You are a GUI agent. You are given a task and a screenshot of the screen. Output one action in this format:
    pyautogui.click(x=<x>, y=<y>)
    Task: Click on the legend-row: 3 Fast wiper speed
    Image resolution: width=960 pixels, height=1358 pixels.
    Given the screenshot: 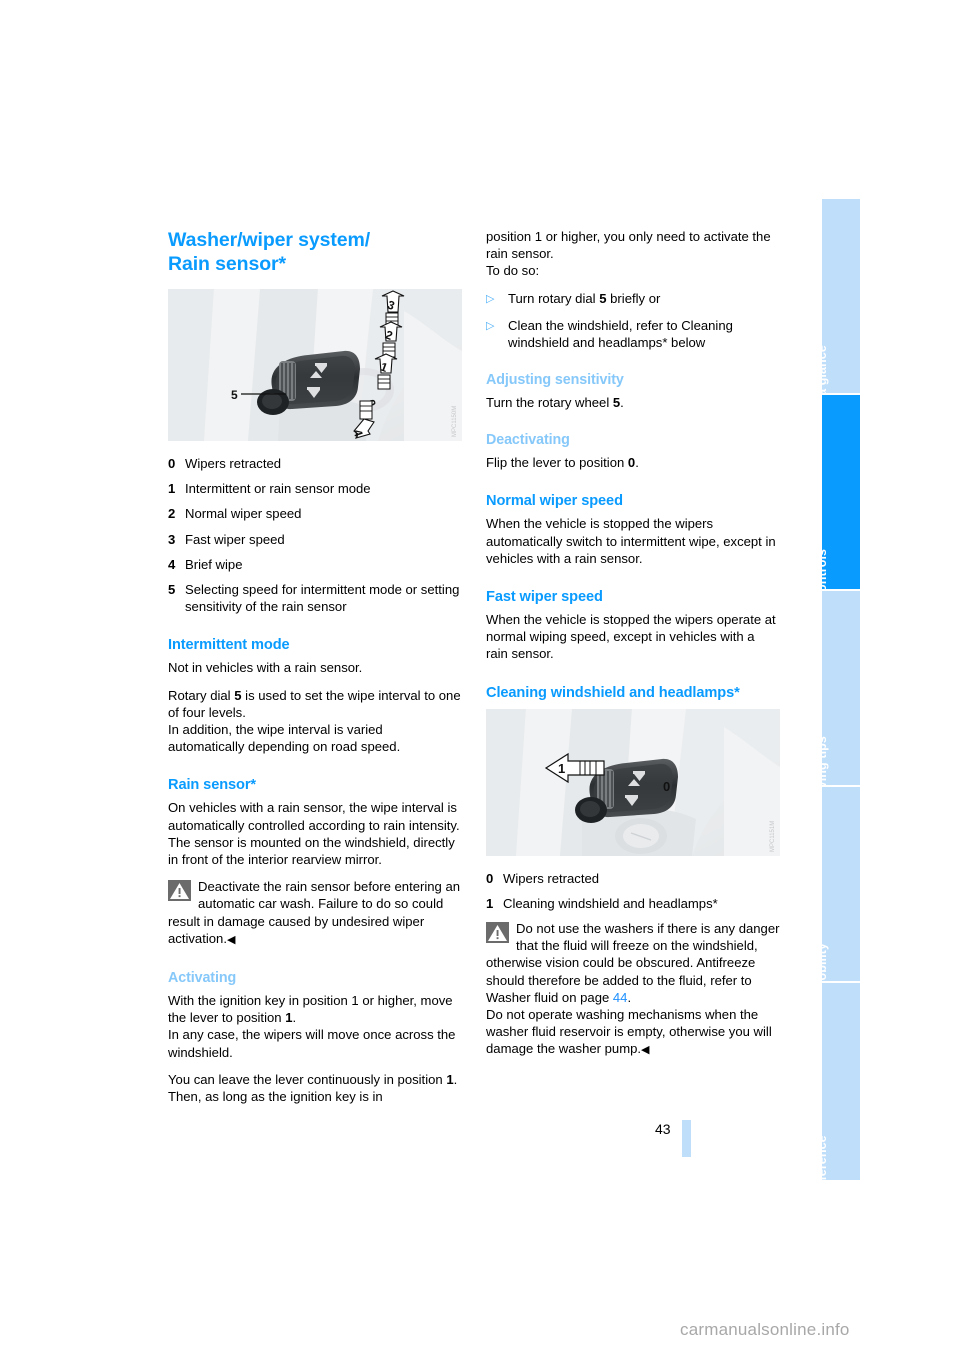 What is the action you would take?
    pyautogui.click(x=315, y=539)
    